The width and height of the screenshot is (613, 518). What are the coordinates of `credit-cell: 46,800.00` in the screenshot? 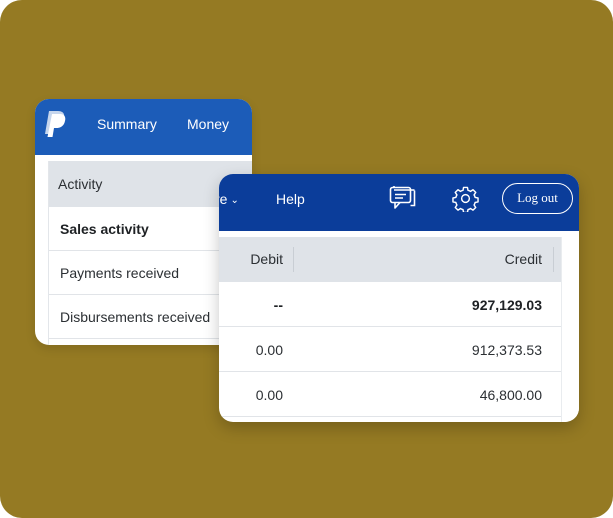 It's located at (510, 395).